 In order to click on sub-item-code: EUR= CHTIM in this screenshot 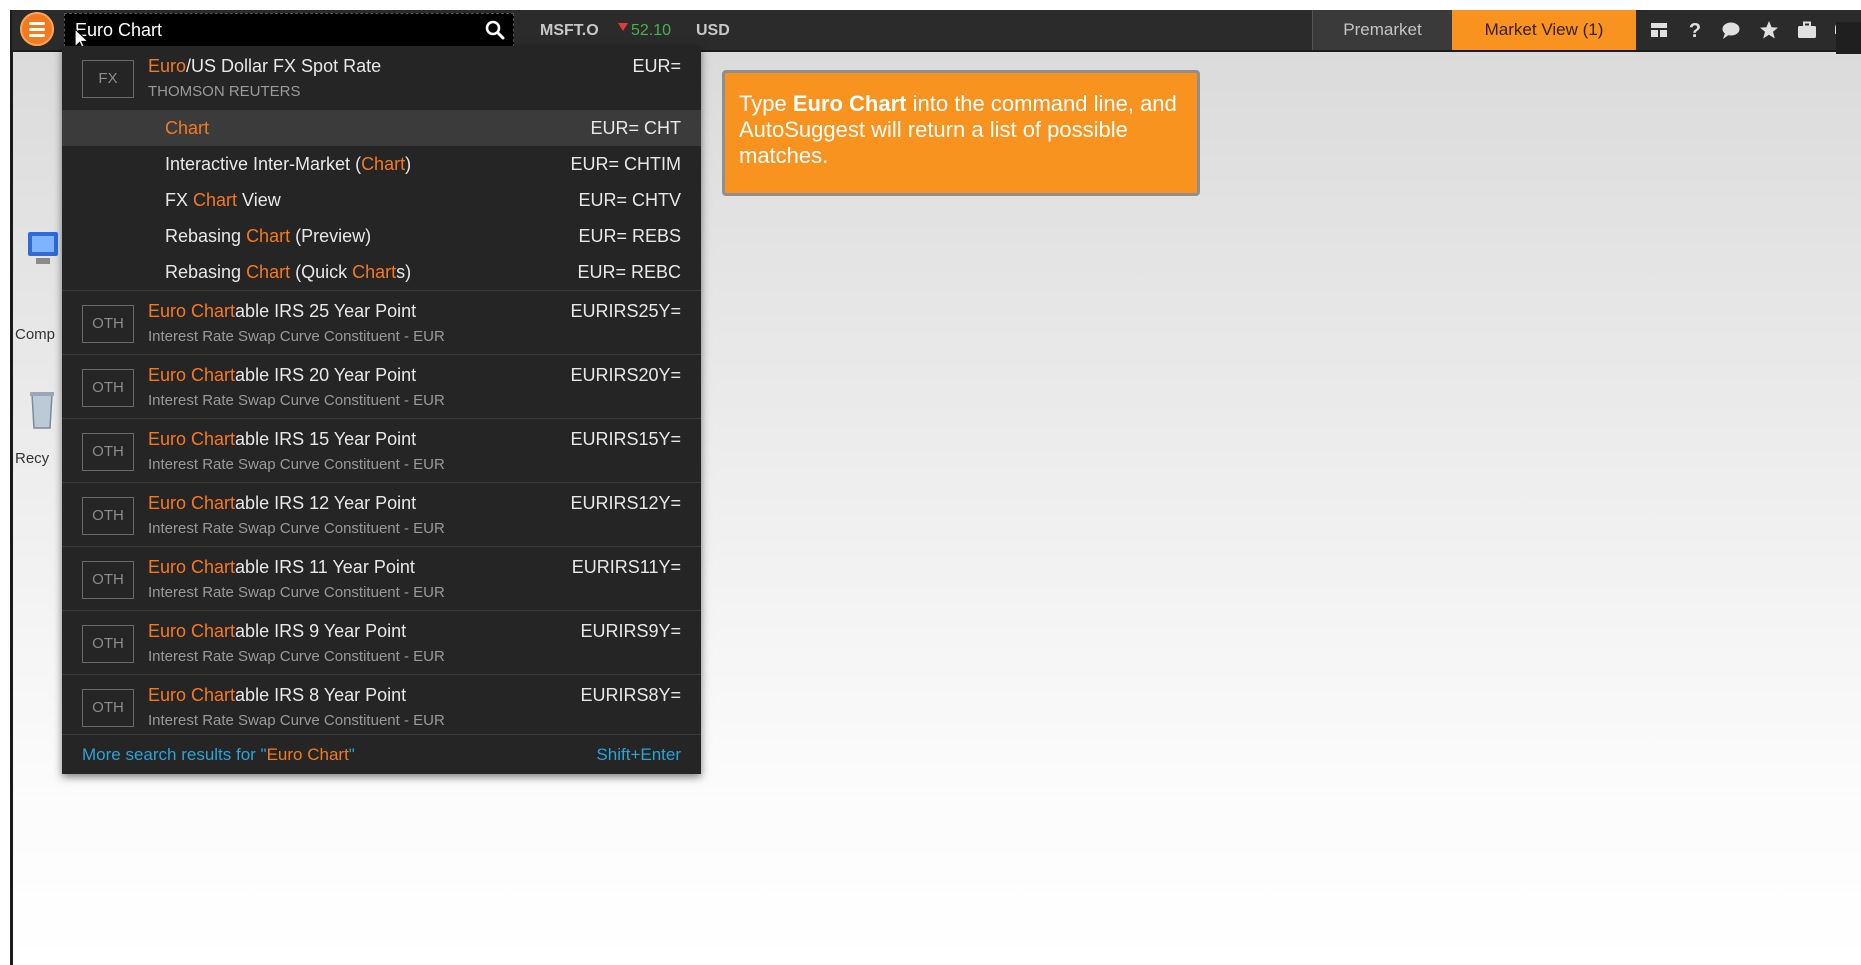, I will do `click(625, 164)`.